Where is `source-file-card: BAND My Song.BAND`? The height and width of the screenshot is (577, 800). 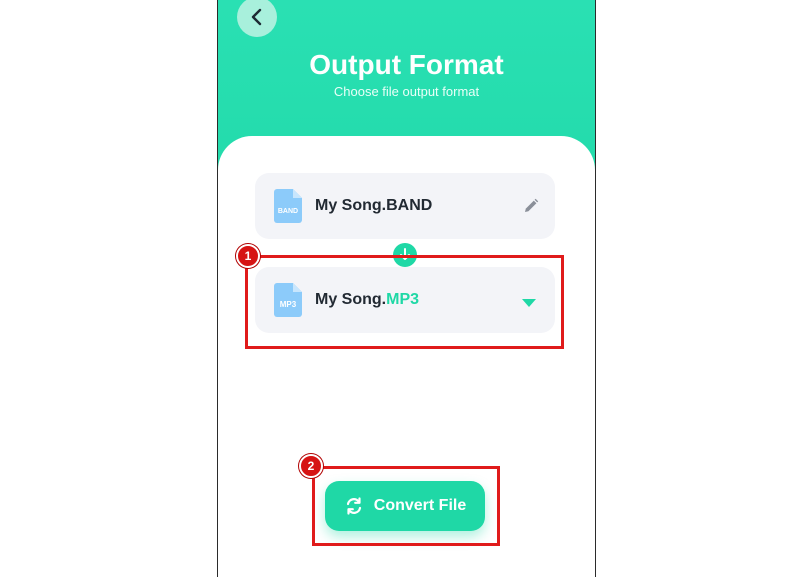 source-file-card: BAND My Song.BAND is located at coordinates (405, 206).